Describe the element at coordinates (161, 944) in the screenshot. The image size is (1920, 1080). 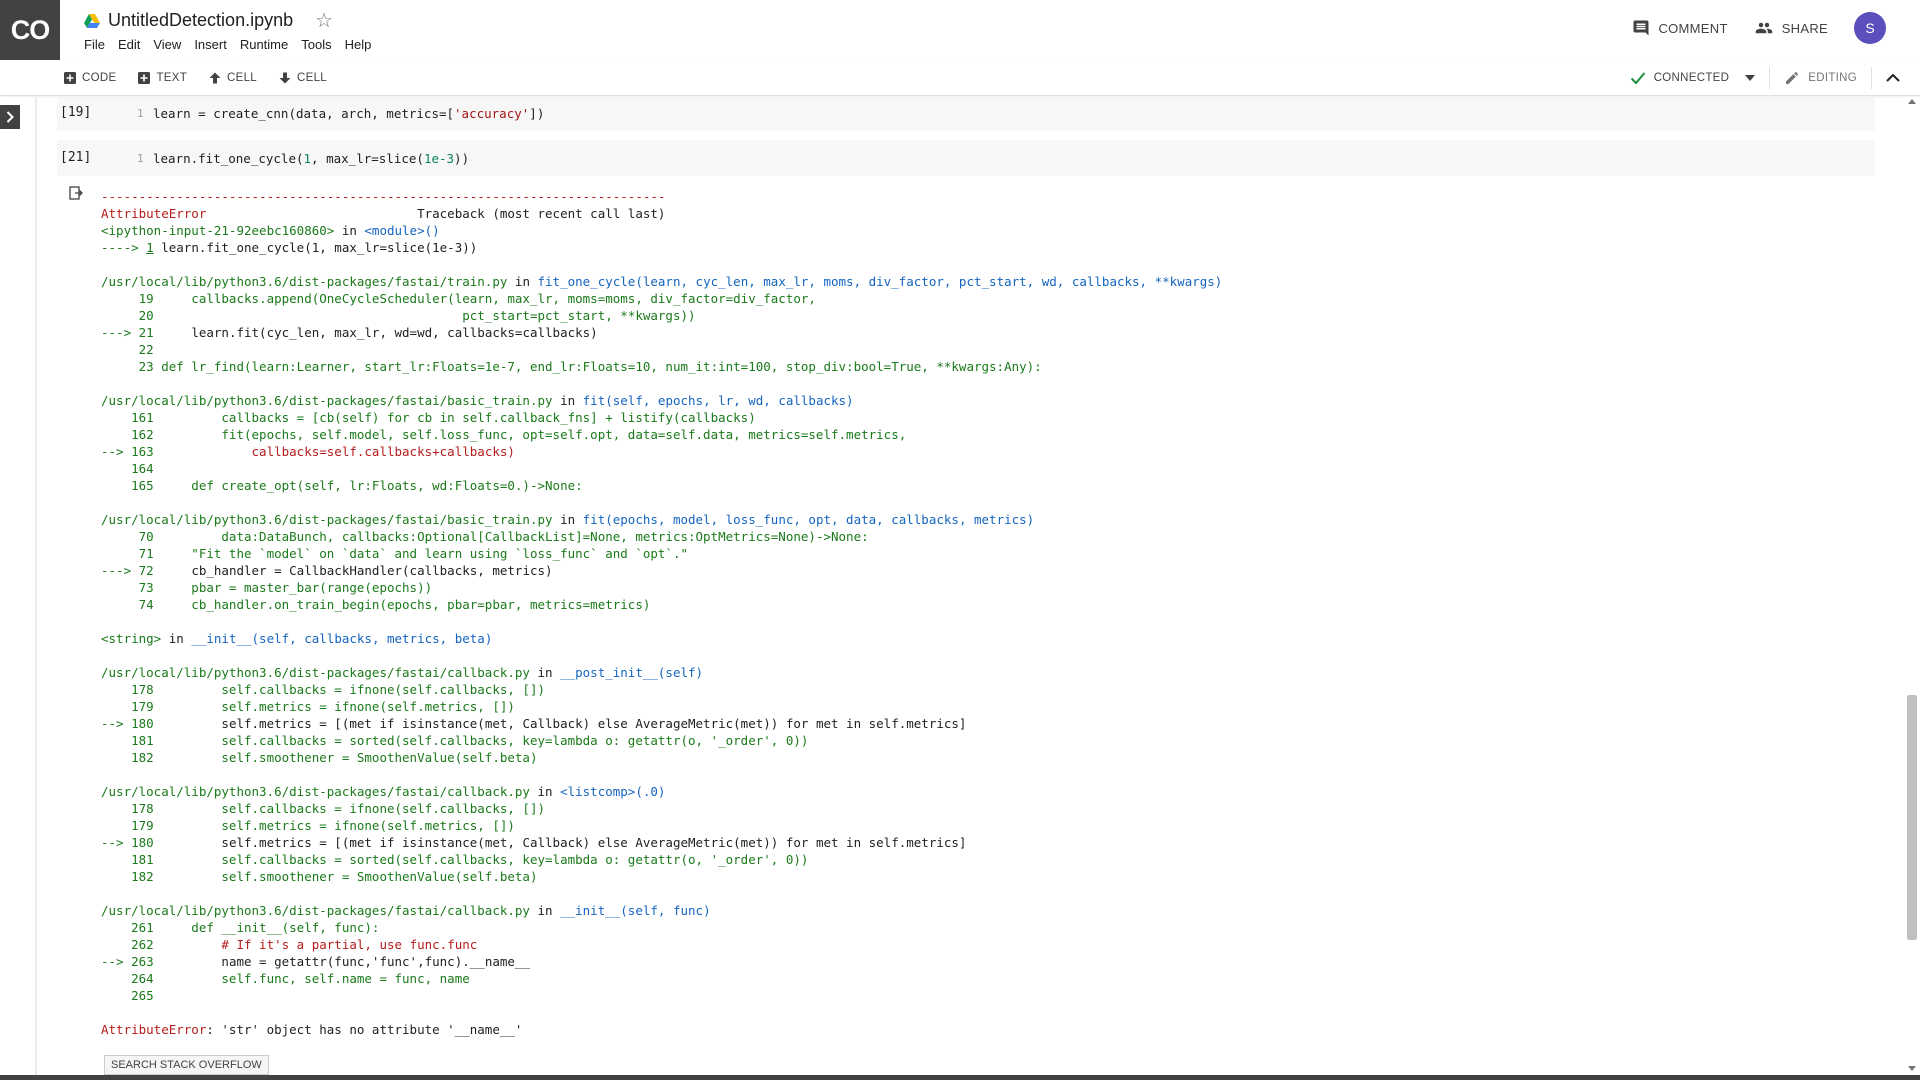
I see `frame-line: 262` at that location.